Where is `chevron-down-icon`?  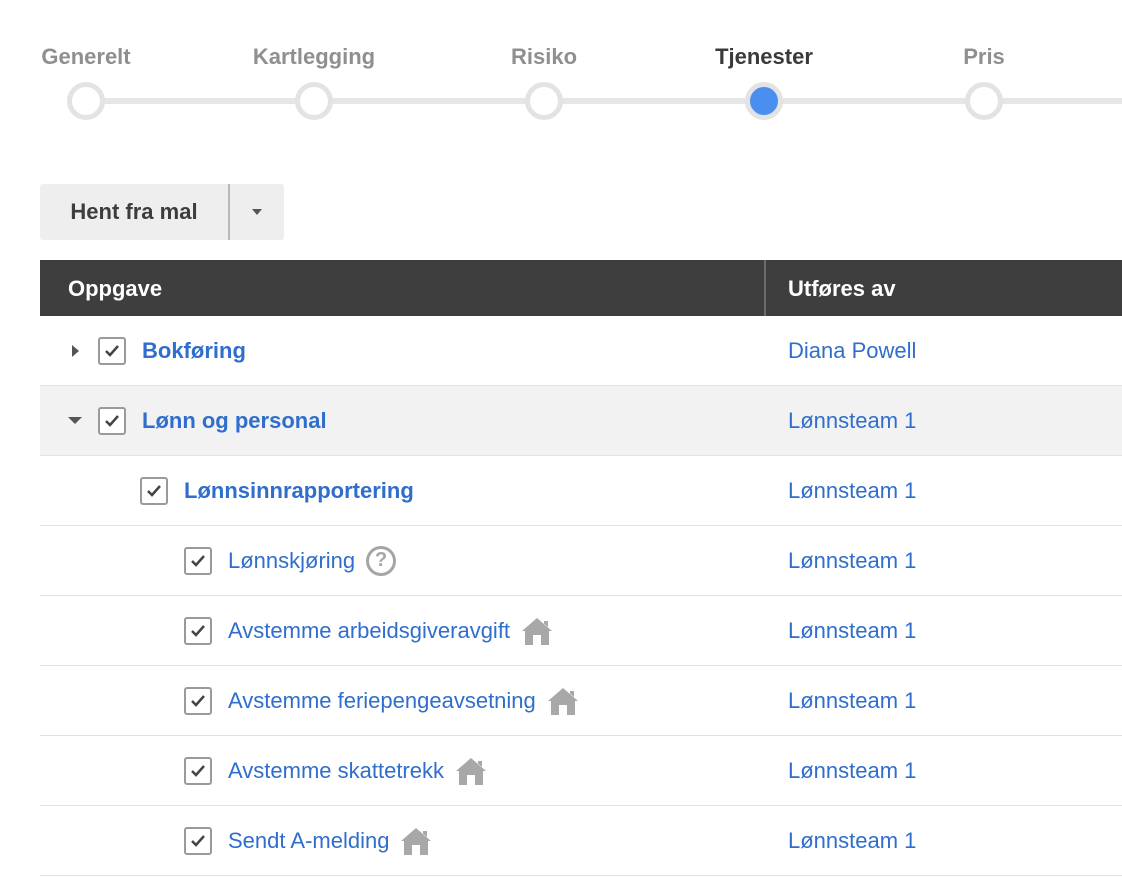
chevron-down-icon is located at coordinates (257, 212).